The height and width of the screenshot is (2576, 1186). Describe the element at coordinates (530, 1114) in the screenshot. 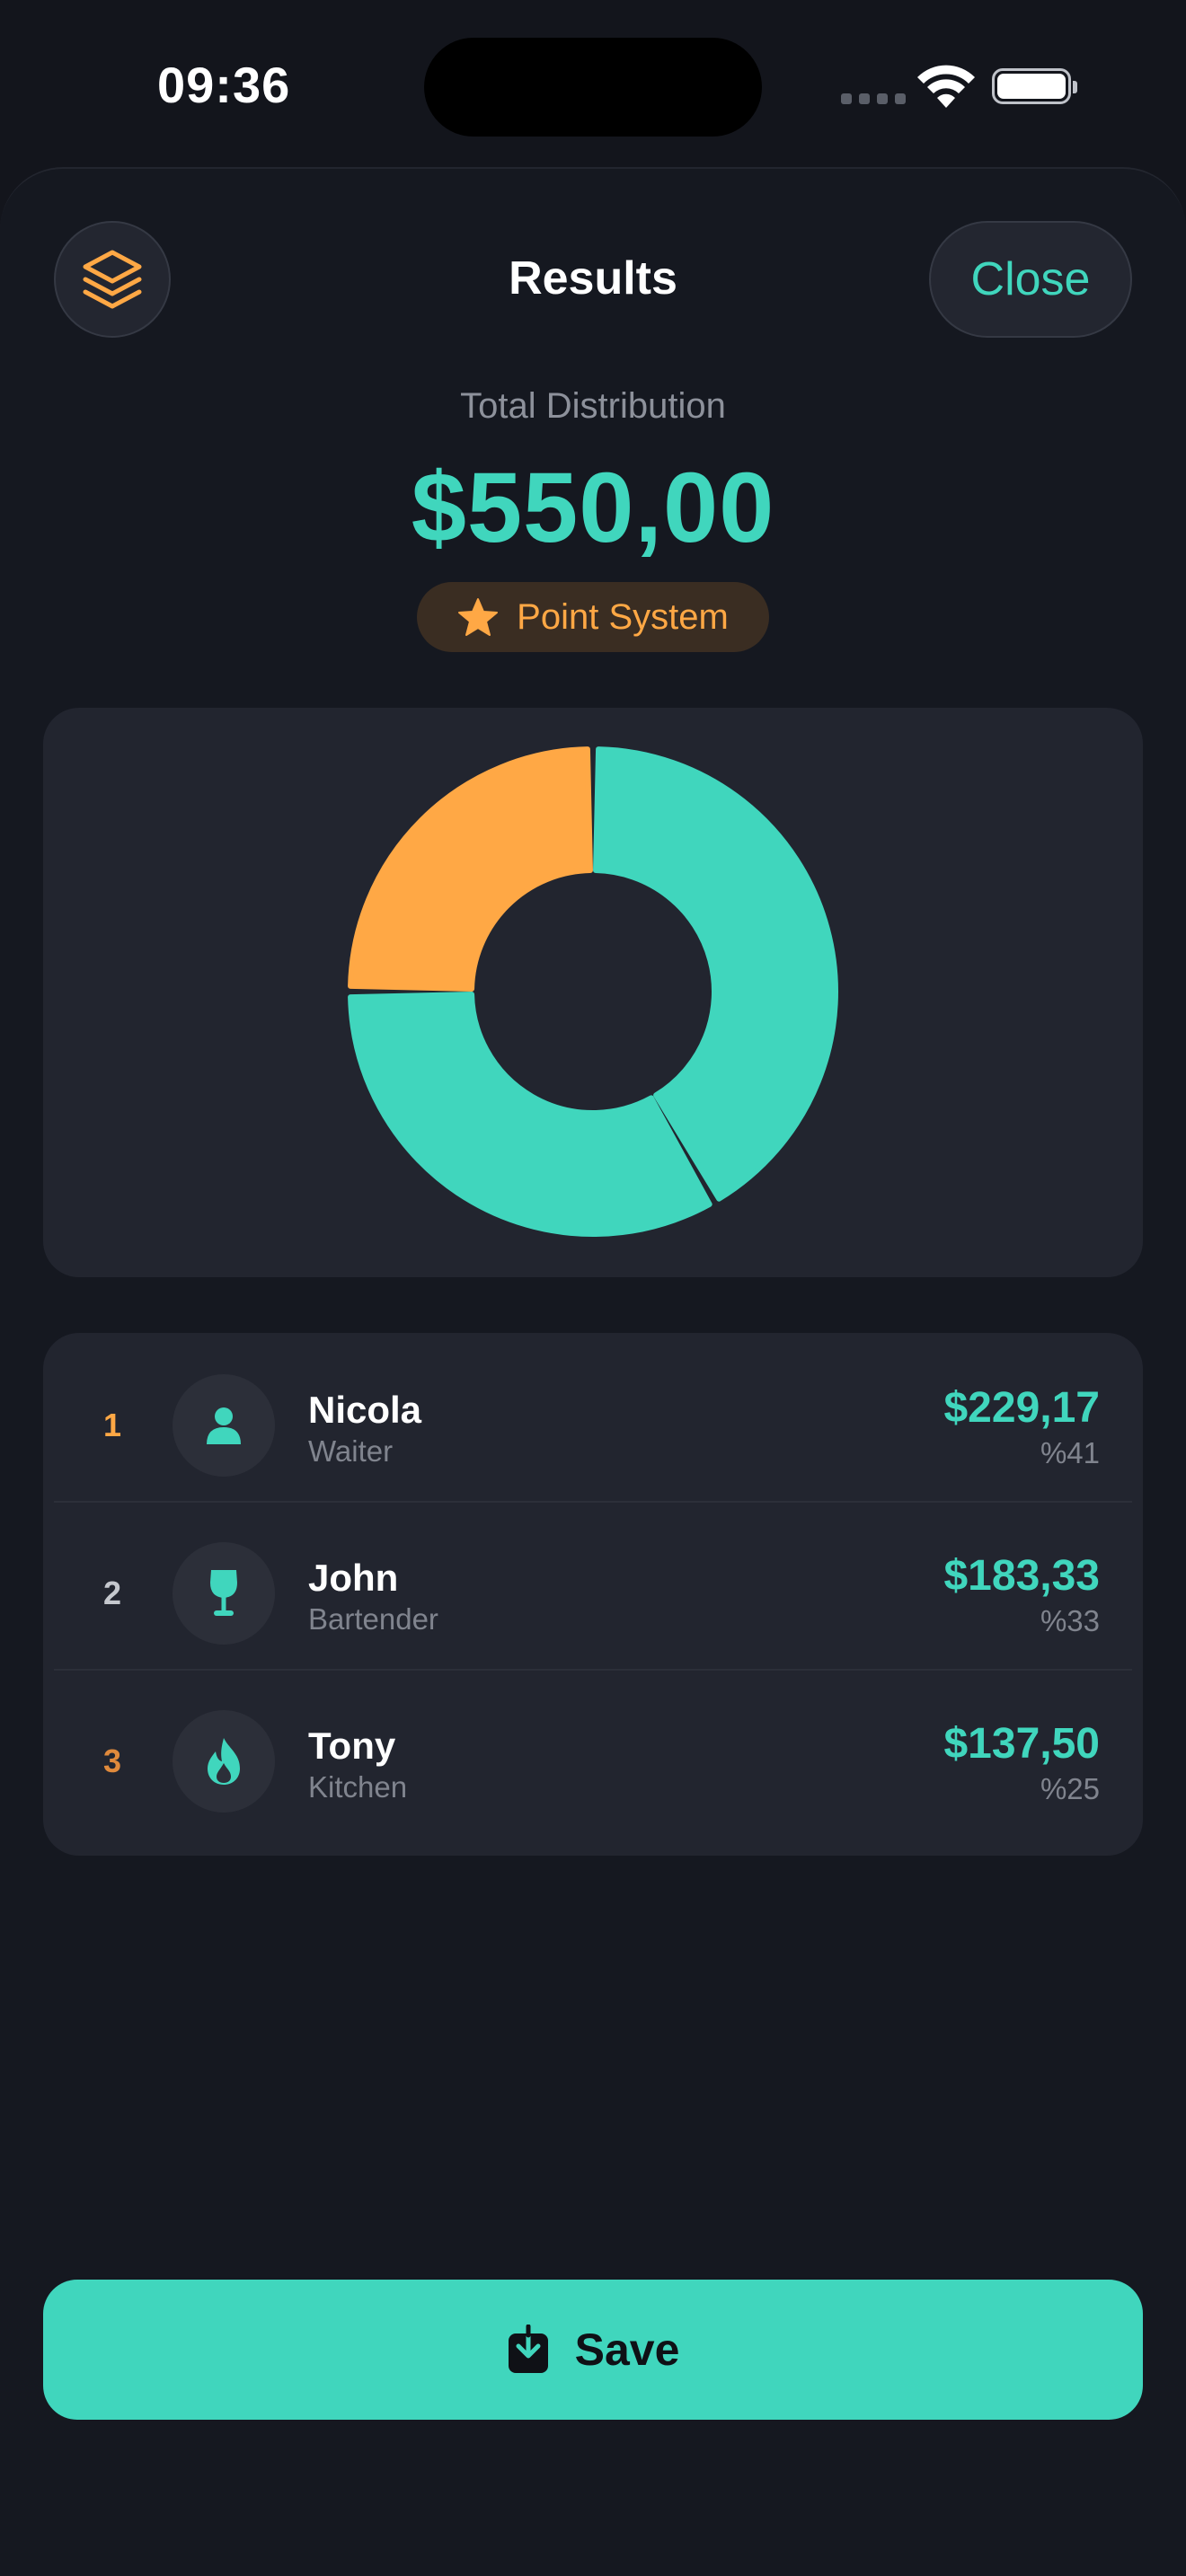

I see `donut-slice-john` at that location.